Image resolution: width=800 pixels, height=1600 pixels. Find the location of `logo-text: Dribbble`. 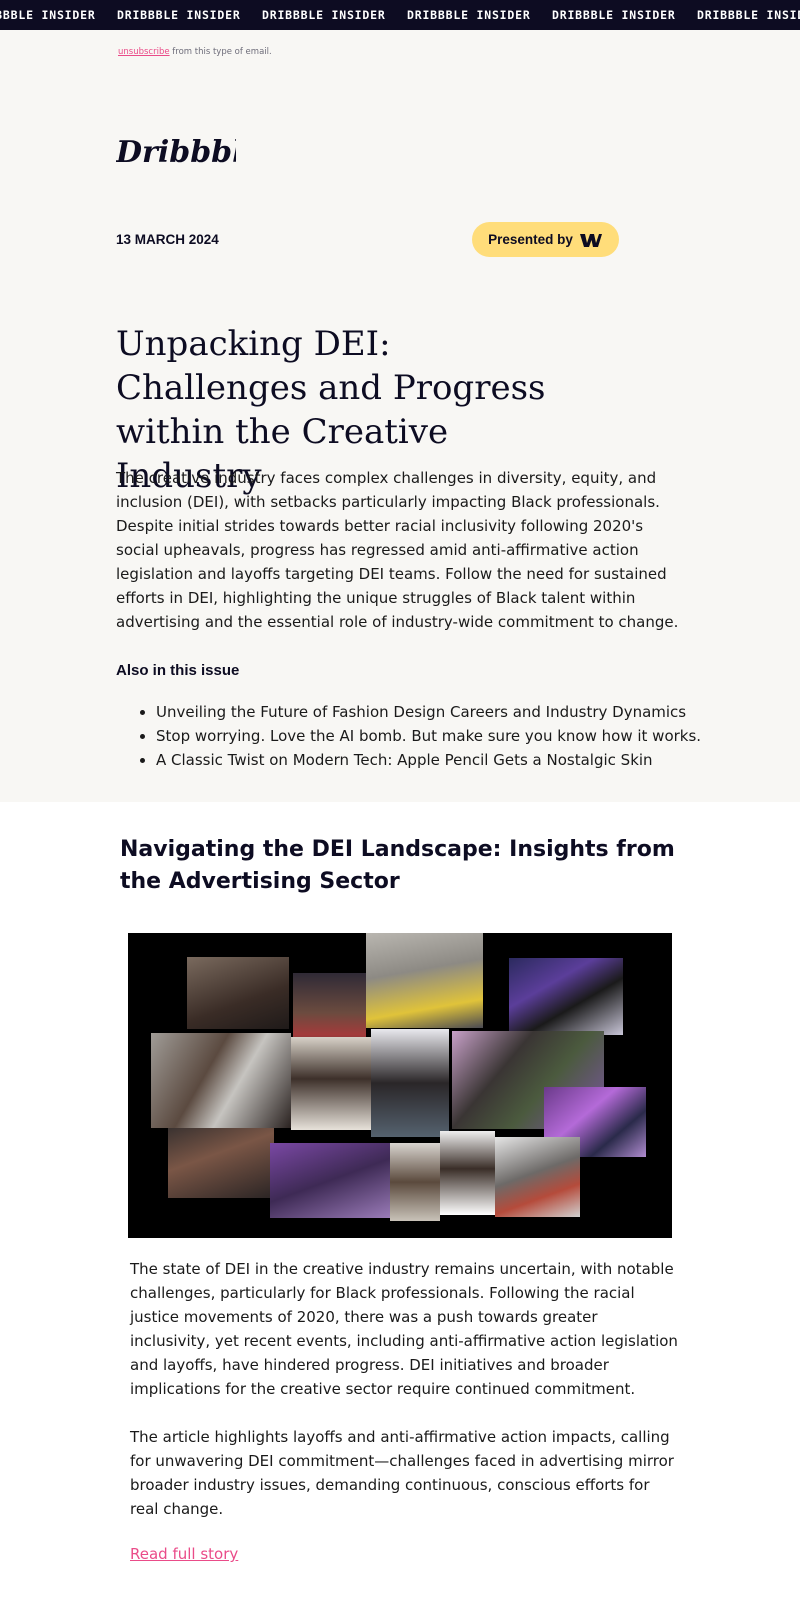

logo-text: Dribbble is located at coordinates (176, 152).